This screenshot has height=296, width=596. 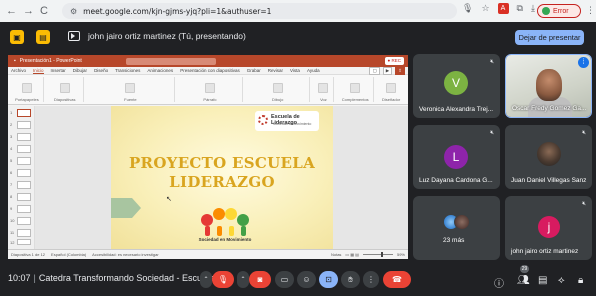 What do you see at coordinates (503, 8) in the screenshot?
I see `extension-icon: A` at bounding box center [503, 8].